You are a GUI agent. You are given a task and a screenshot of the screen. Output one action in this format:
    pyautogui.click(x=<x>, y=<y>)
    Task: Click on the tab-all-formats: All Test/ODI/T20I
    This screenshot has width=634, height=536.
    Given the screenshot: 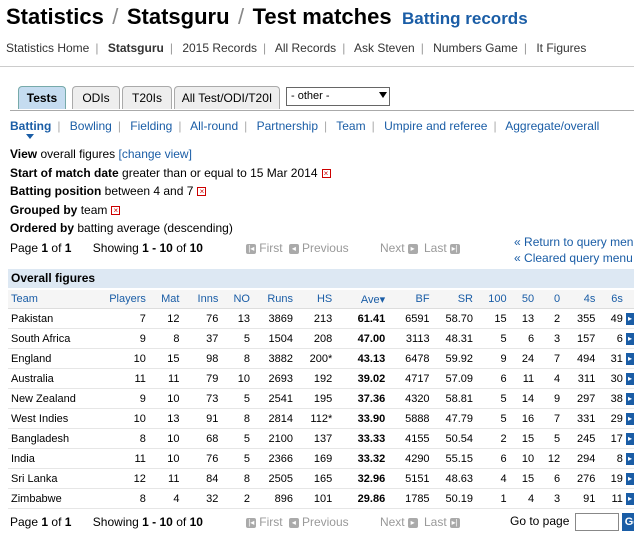 What is the action you would take?
    pyautogui.click(x=227, y=97)
    